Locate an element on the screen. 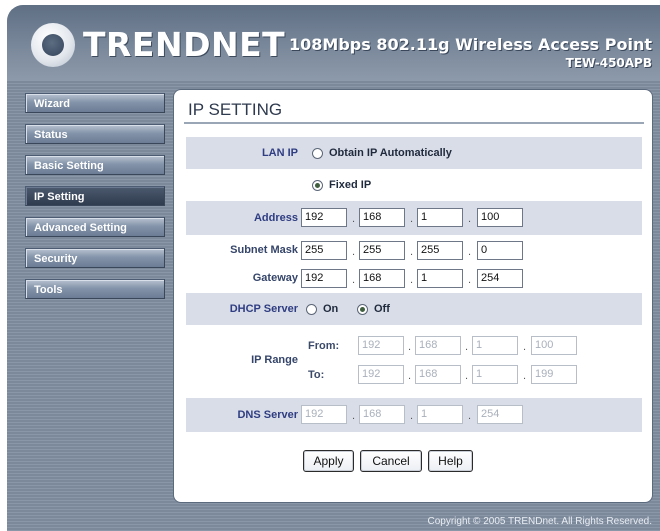 The width and height of the screenshot is (660, 531). range-from-octet-1: 192 is located at coordinates (381, 345).